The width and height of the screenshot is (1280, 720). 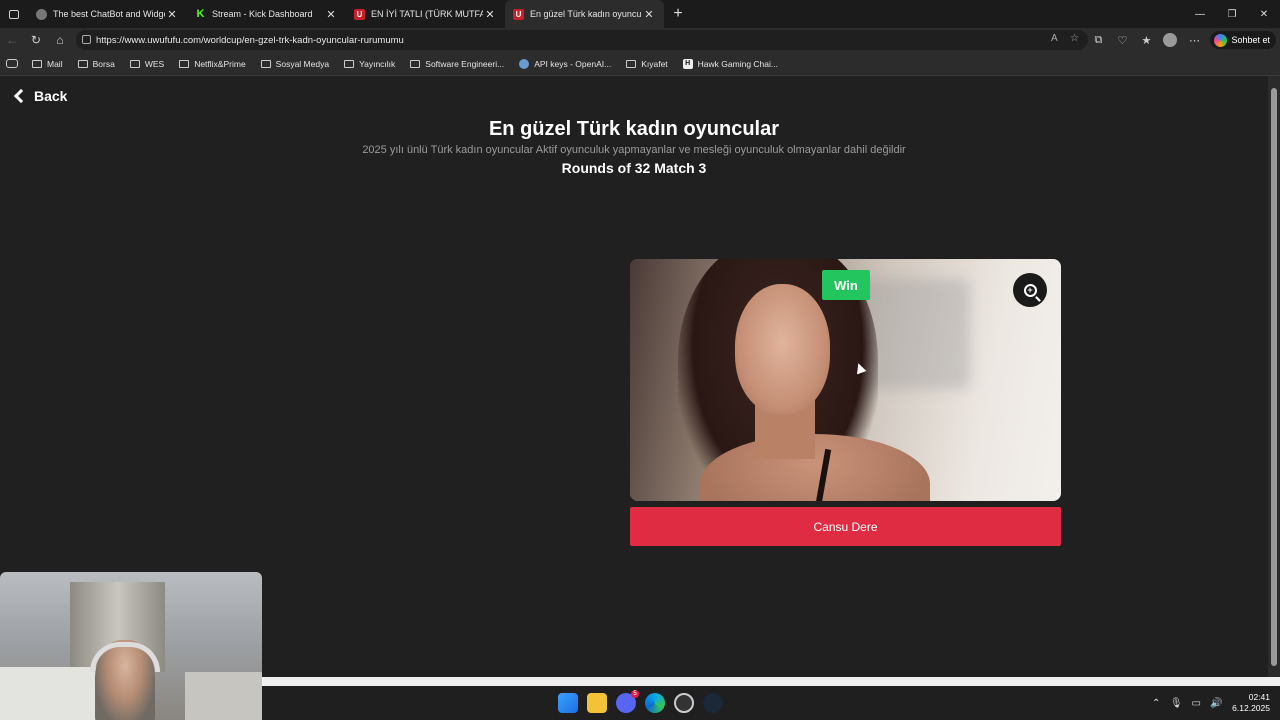 I want to click on horizontal-scrollbar, so click(x=771, y=681).